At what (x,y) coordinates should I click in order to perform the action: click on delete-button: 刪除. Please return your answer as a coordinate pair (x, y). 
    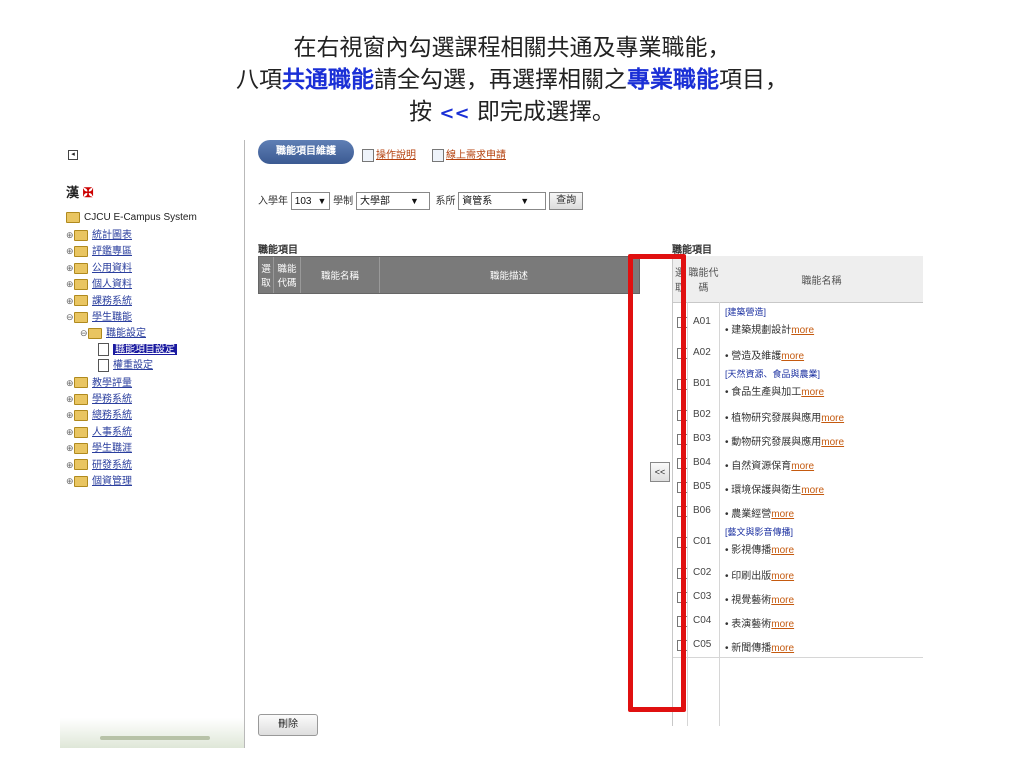
    Looking at the image, I should click on (288, 725).